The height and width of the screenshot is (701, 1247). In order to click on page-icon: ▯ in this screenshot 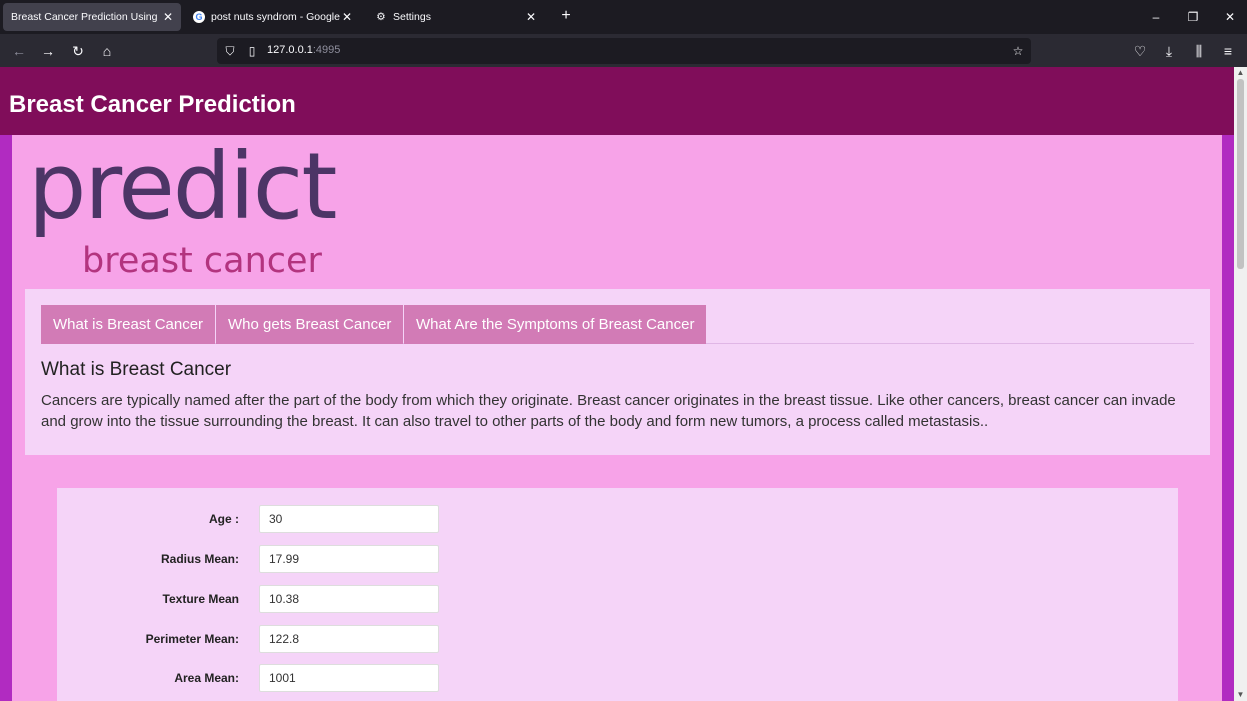, I will do `click(252, 51)`.